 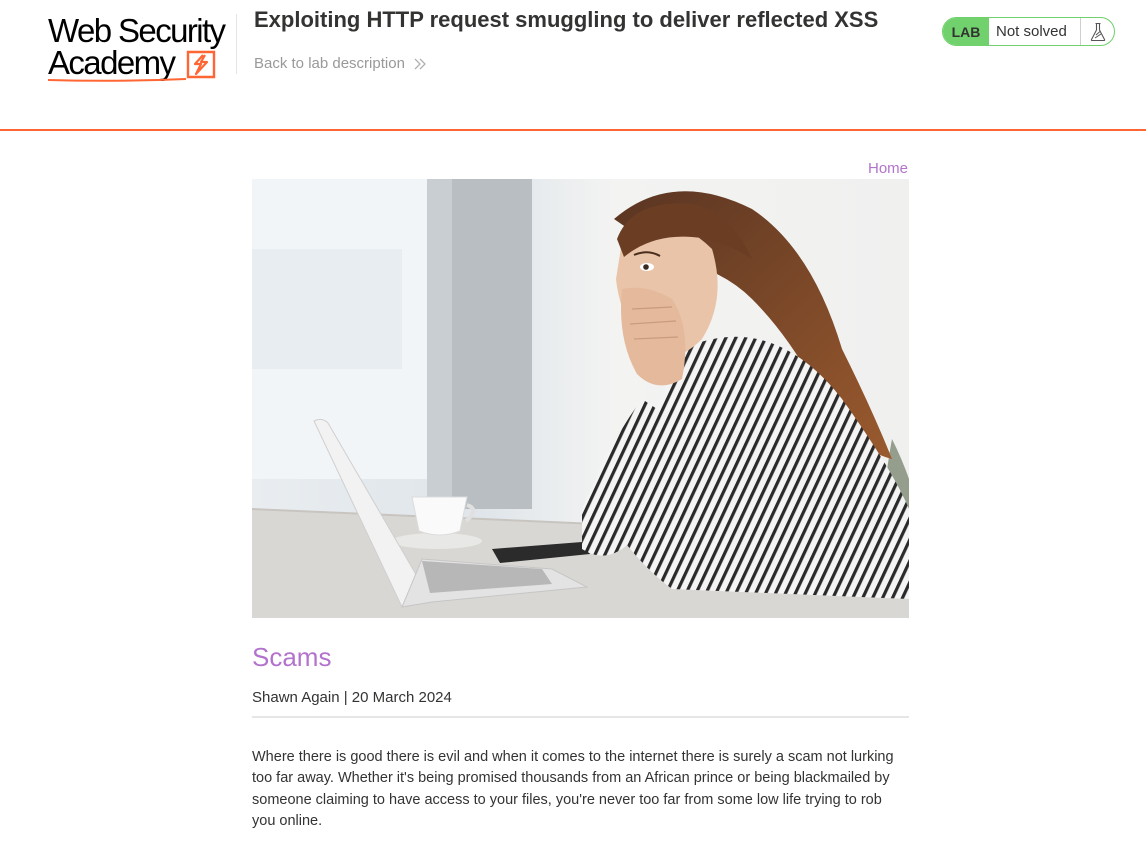 What do you see at coordinates (1035, 31) in the screenshot?
I see `lab-status-text: Not solved` at bounding box center [1035, 31].